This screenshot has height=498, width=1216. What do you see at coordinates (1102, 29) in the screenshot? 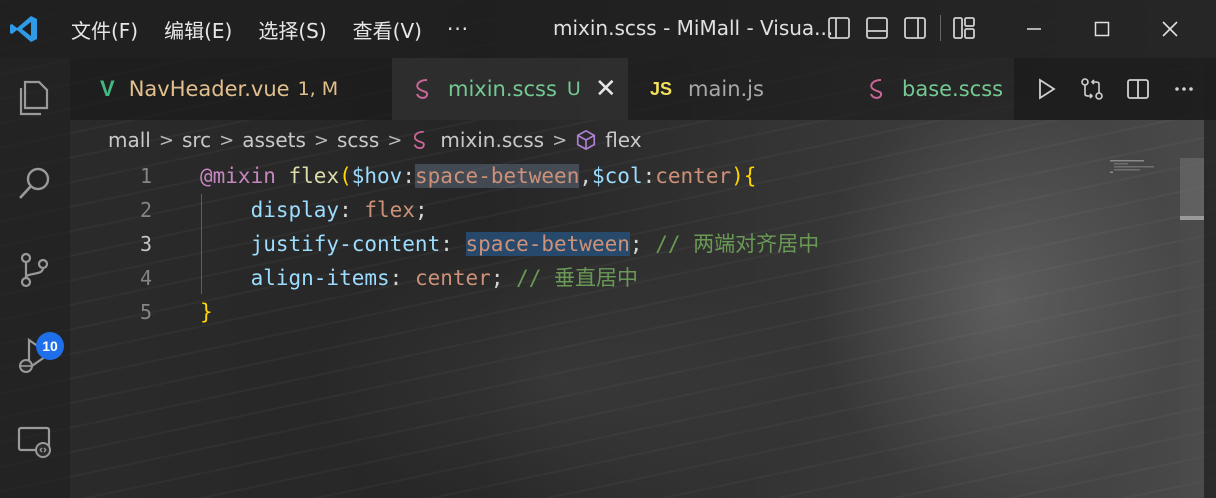
I see `maximize-icon` at bounding box center [1102, 29].